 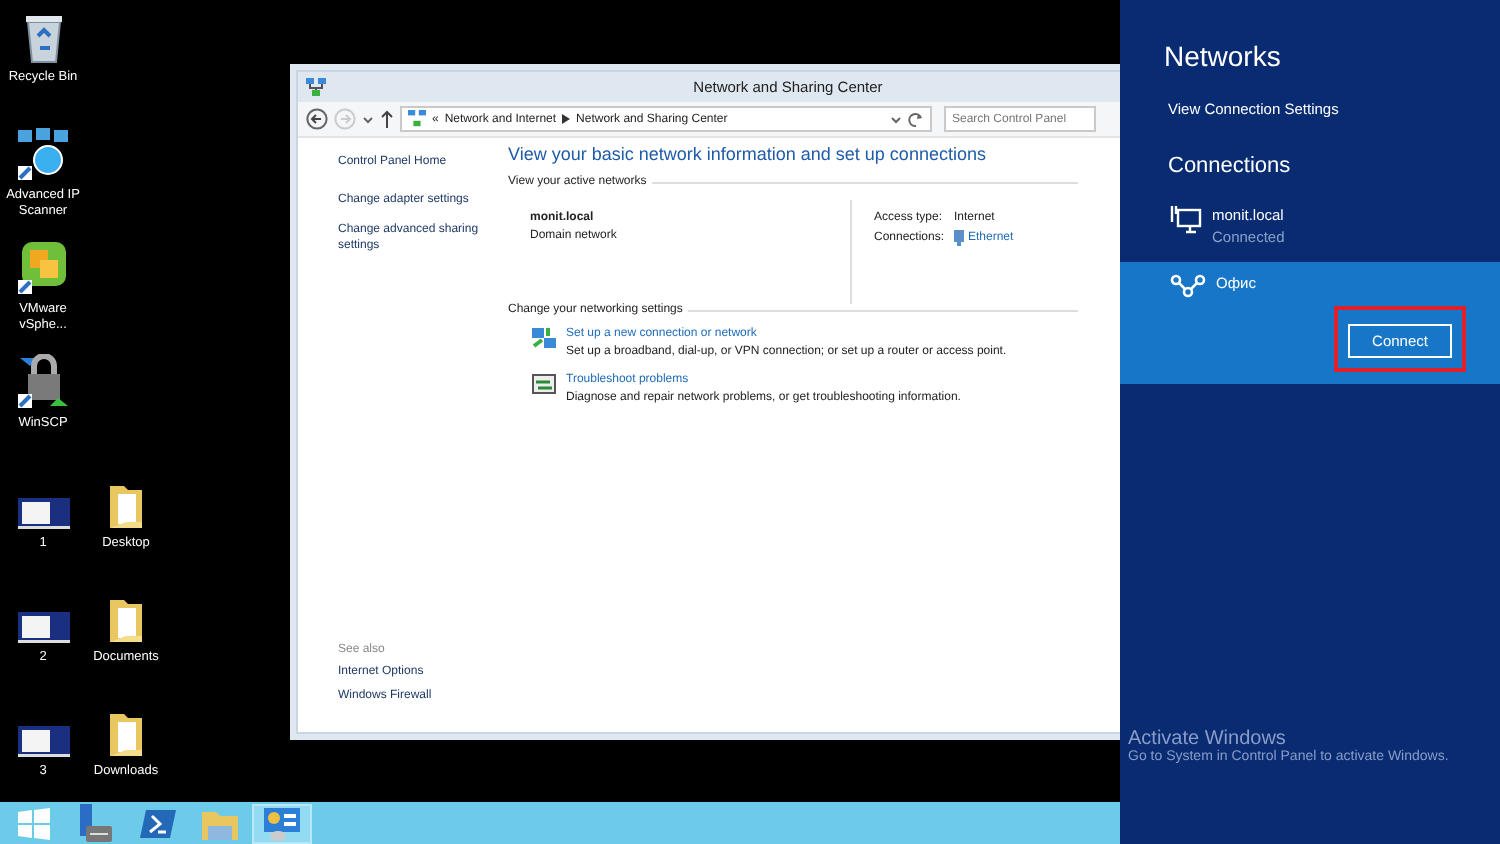 I want to click on page-heading: View your basic network information and set up connections, so click(x=748, y=154).